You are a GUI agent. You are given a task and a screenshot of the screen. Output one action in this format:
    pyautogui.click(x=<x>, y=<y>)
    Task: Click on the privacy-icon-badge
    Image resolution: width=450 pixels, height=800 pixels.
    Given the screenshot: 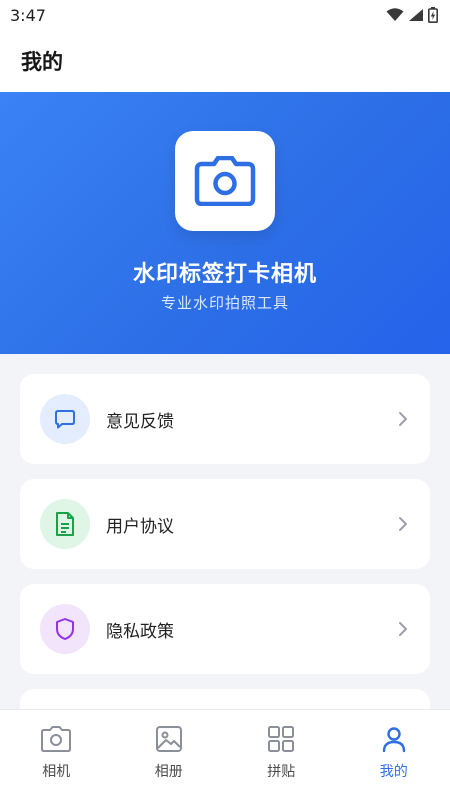 What is the action you would take?
    pyautogui.click(x=65, y=629)
    